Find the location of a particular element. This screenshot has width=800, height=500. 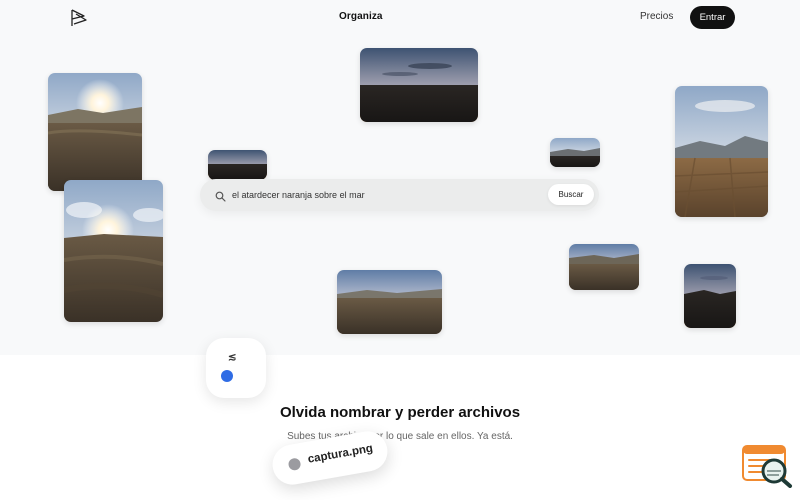

photo-valley-fields is located at coordinates (721, 151).